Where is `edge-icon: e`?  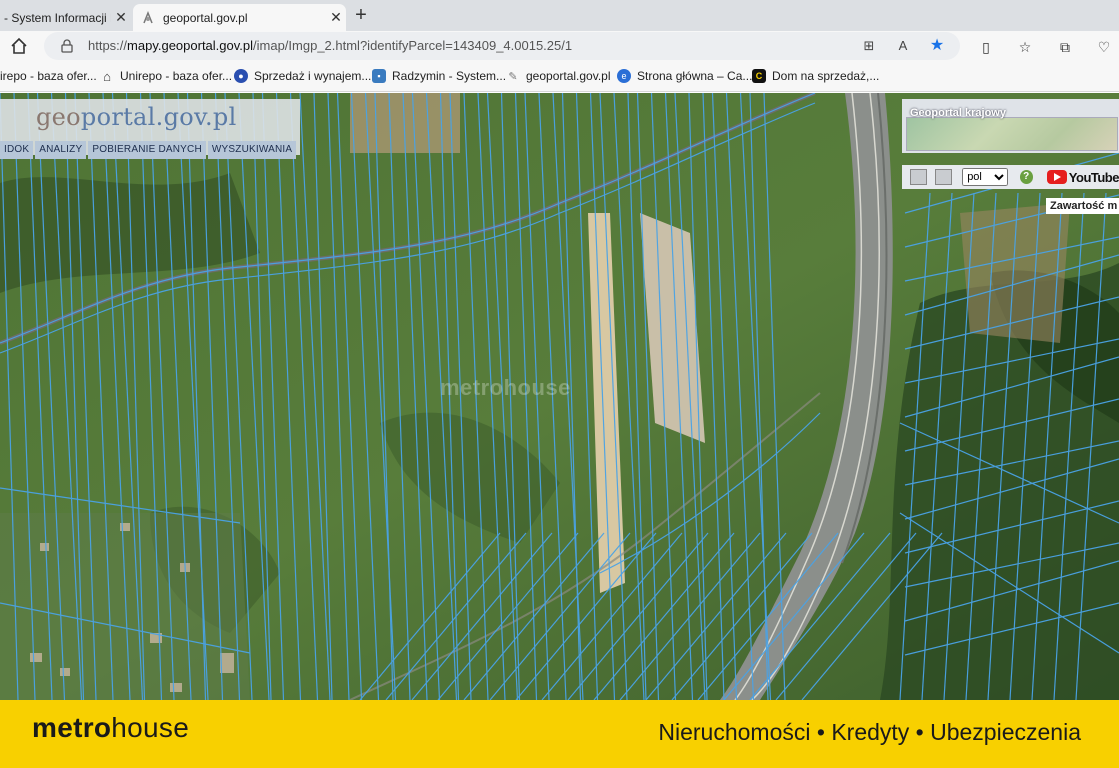
edge-icon: e is located at coordinates (624, 76).